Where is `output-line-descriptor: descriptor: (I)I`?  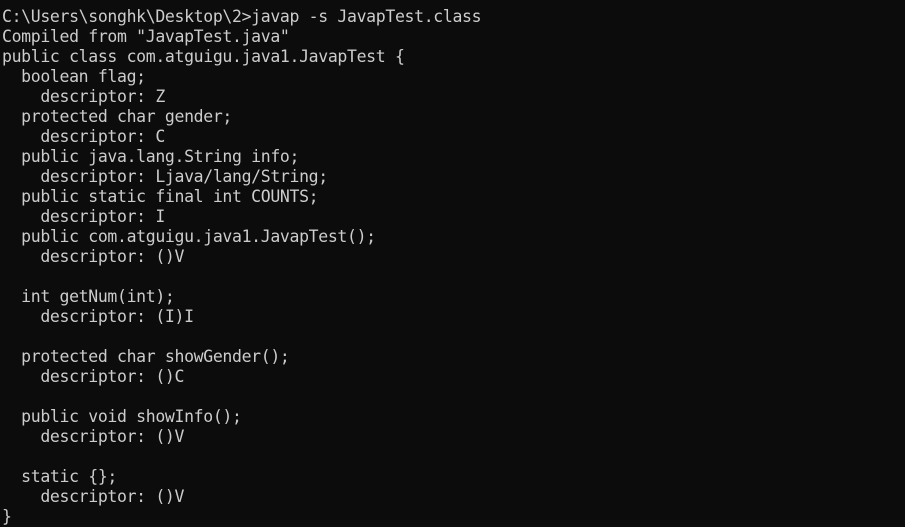
output-line-descriptor: descriptor: (I)I is located at coordinates (98, 316).